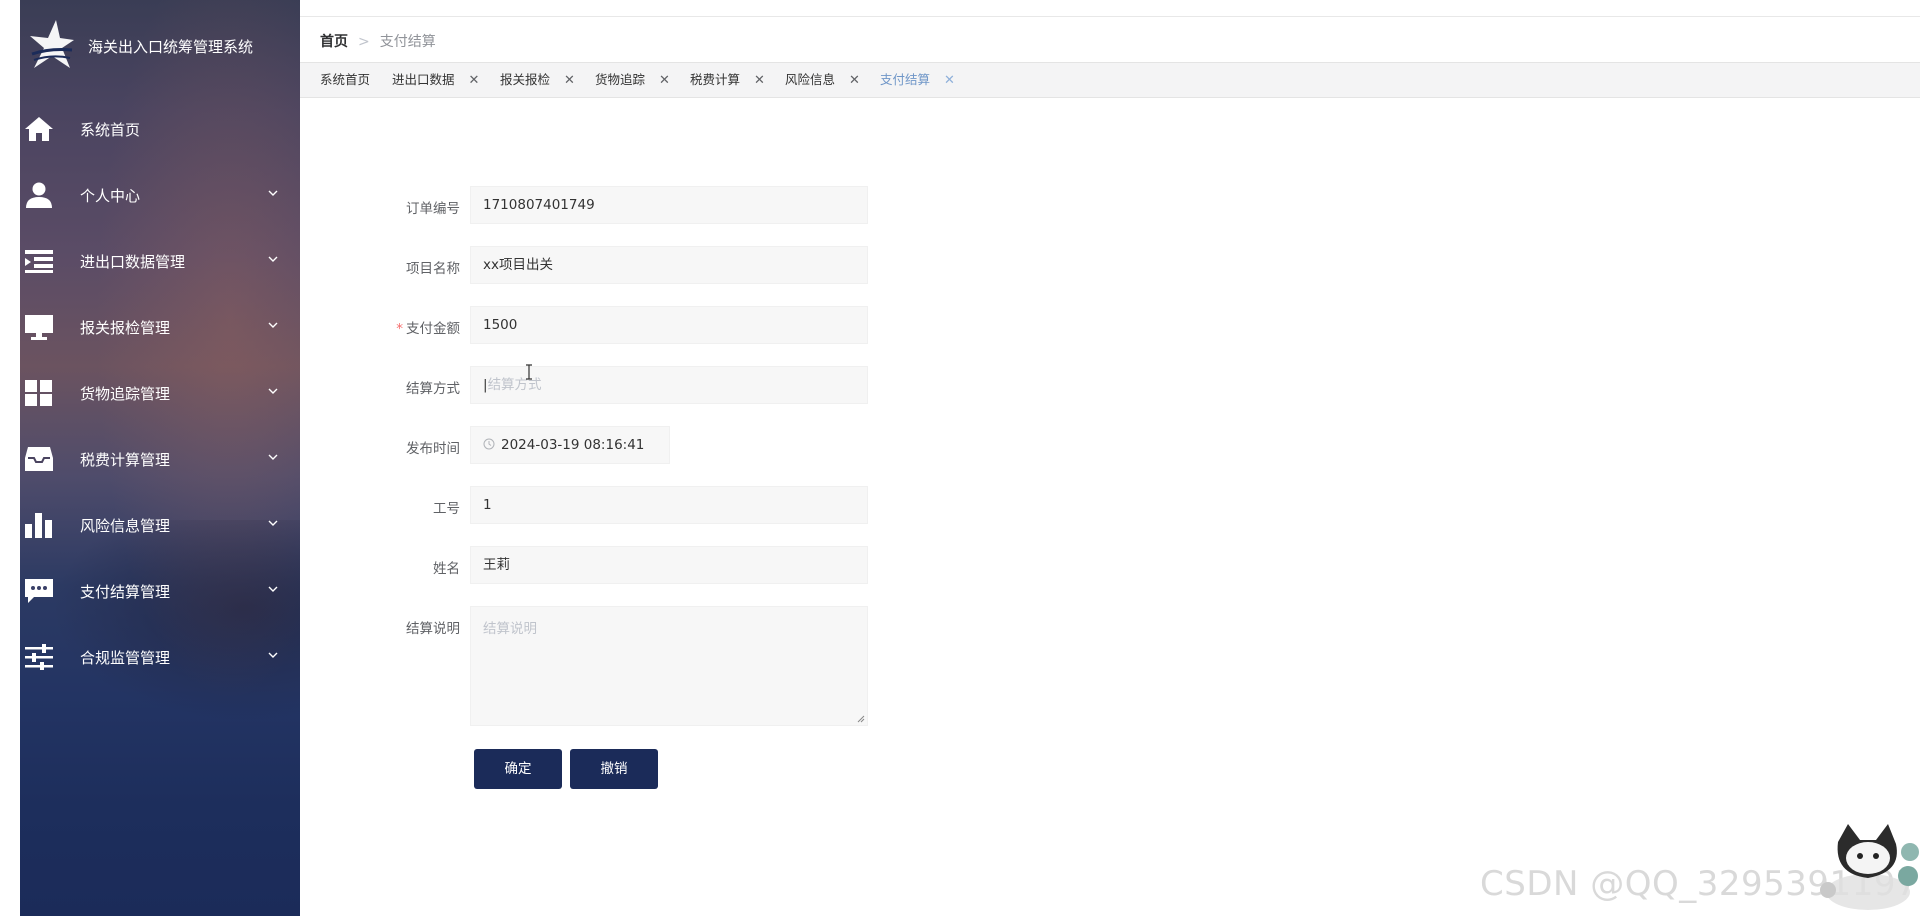  What do you see at coordinates (669, 265) in the screenshot?
I see `project-name-field: xx项目出关` at bounding box center [669, 265].